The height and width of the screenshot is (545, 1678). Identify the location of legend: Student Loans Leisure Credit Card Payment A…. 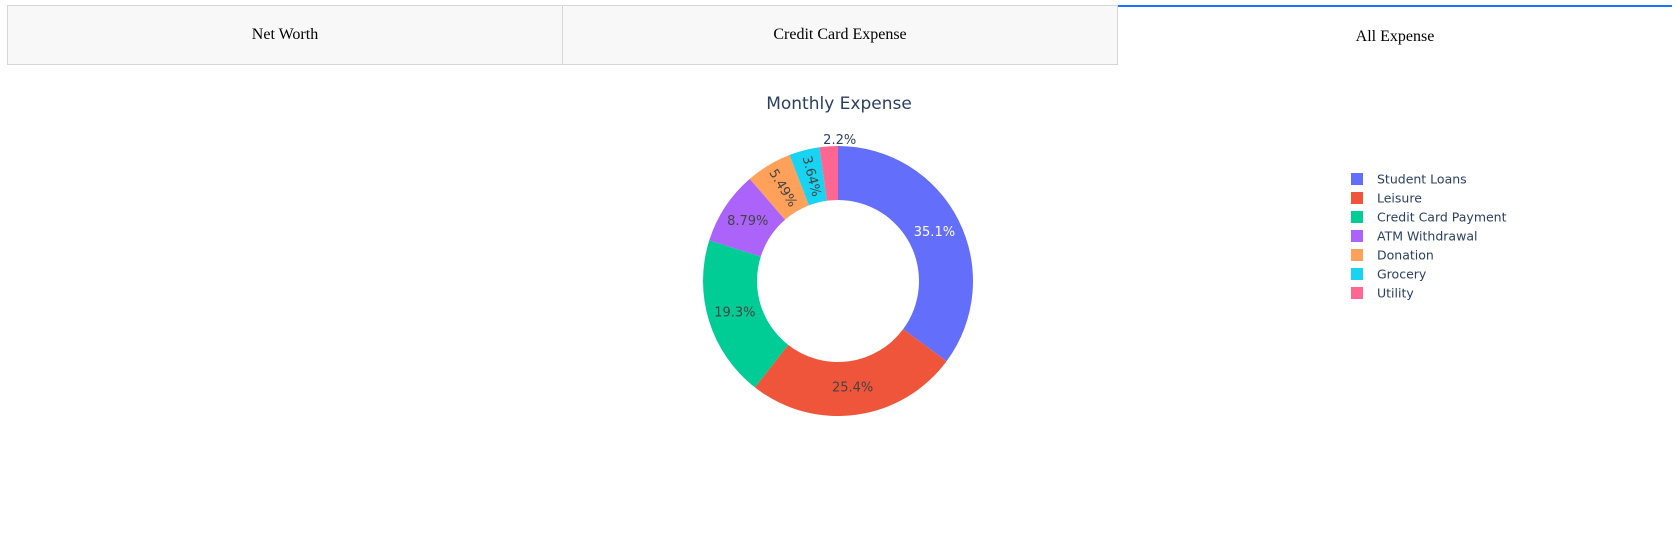
(1429, 236).